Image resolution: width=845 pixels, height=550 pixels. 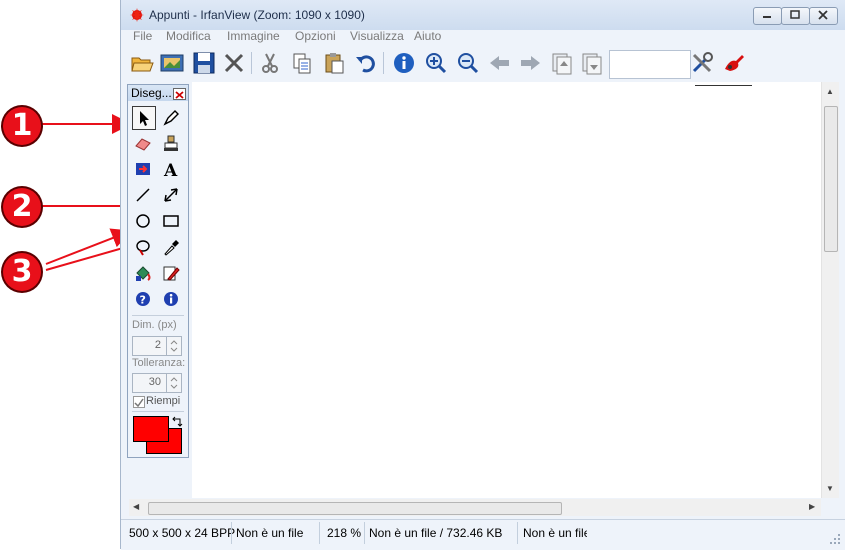 What do you see at coordinates (427, 36) in the screenshot?
I see `menu-aiuto: Aiuto` at bounding box center [427, 36].